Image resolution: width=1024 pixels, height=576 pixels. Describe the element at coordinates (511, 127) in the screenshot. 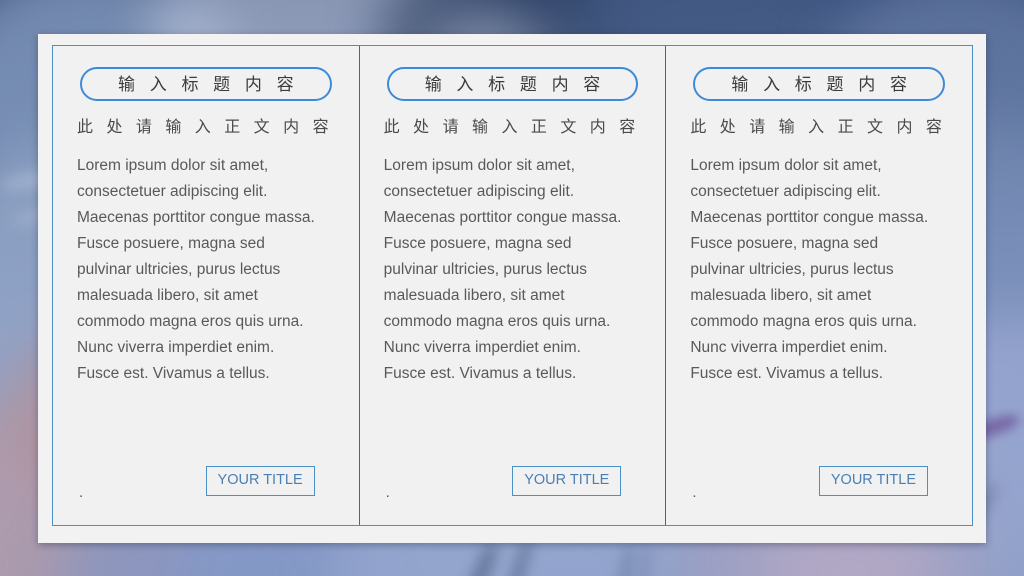

I see `column-subtitle-2: 此 处 请 输 入 正 文 内 容` at that location.